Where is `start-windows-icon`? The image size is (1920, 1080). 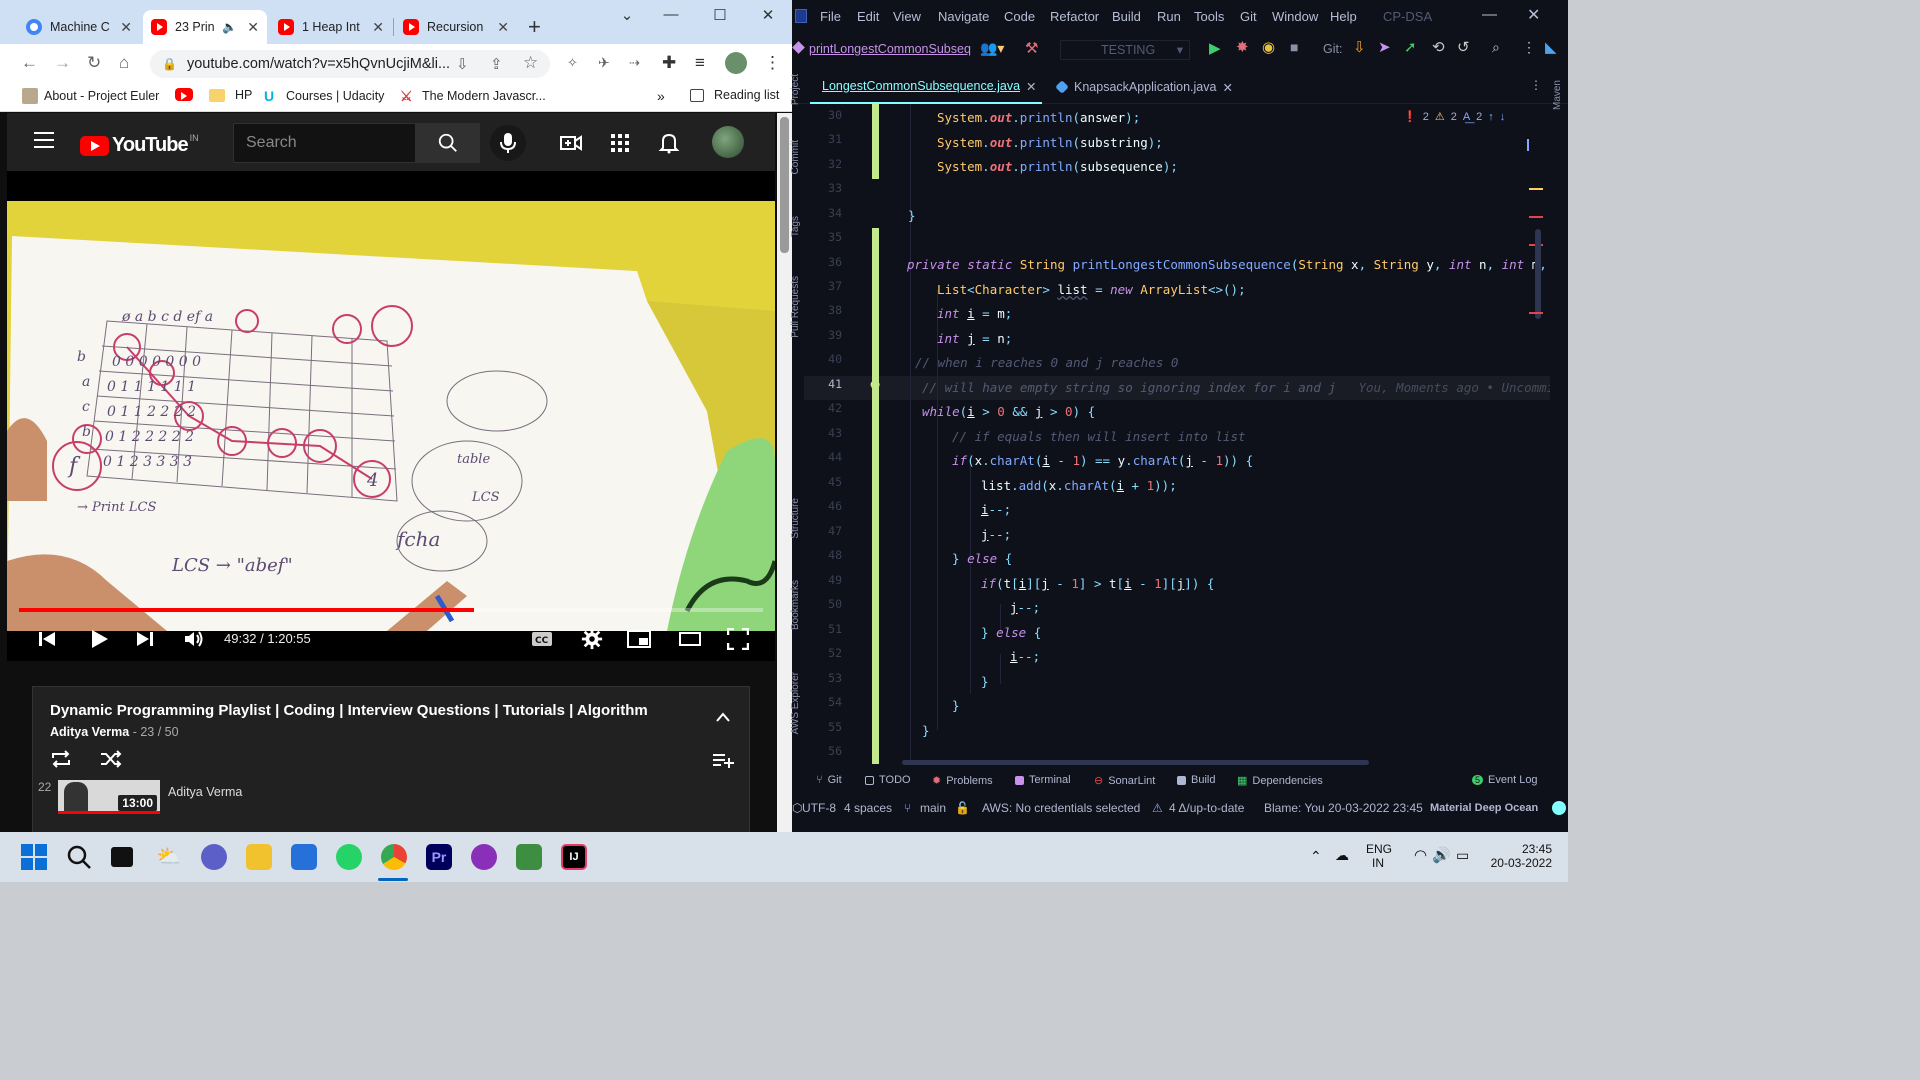
start-windows-icon is located at coordinates (34, 857).